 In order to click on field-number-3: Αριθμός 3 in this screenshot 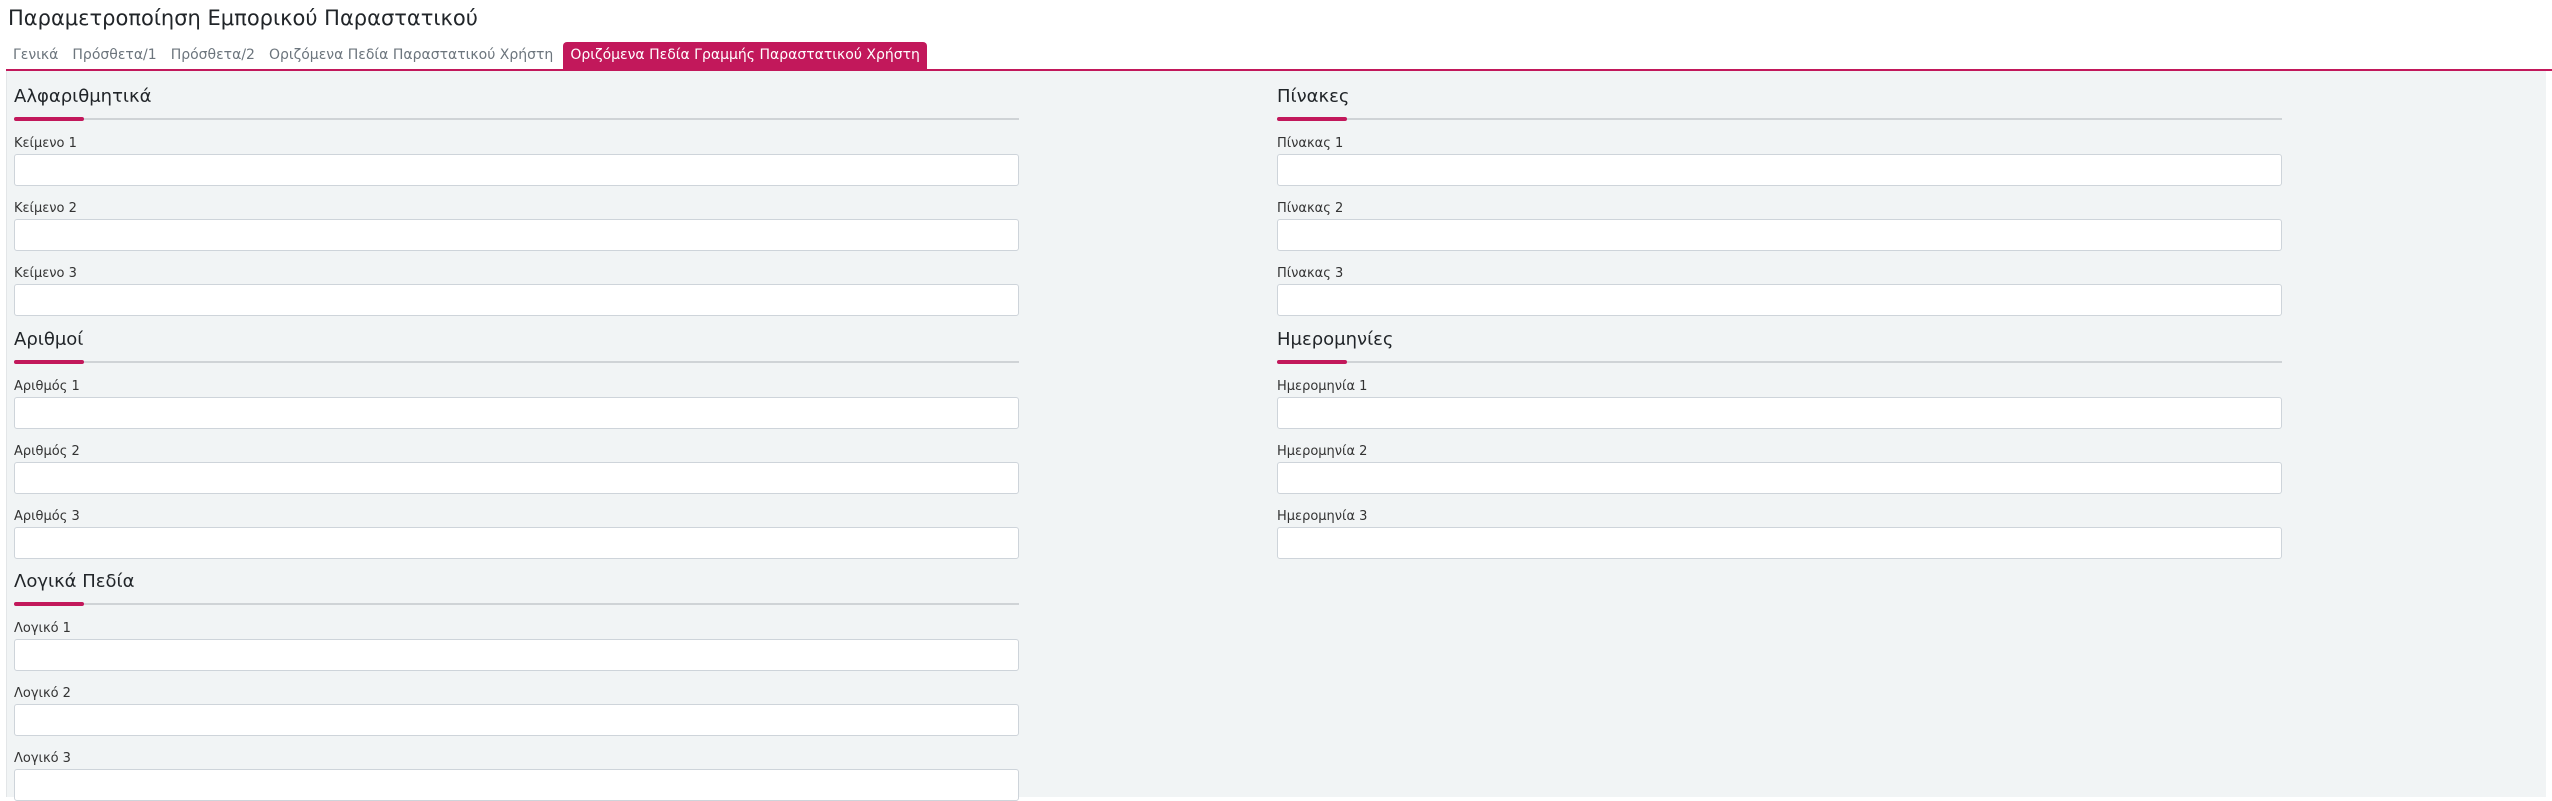, I will do `click(516, 534)`.